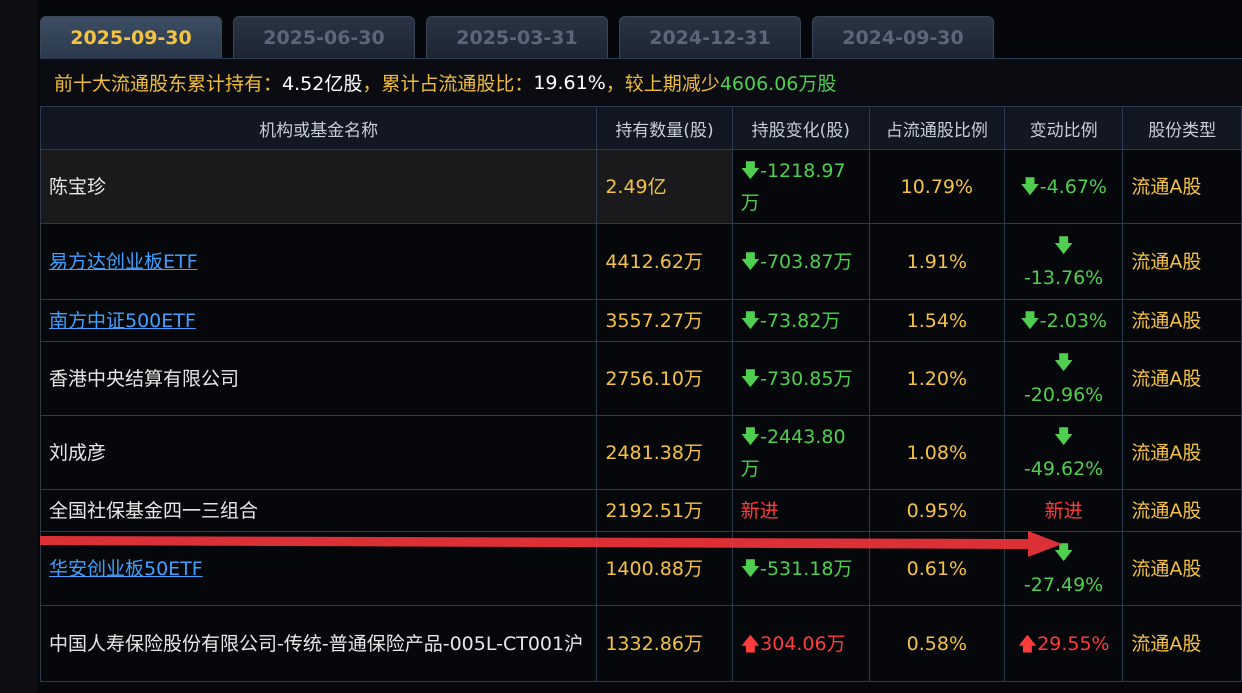 The height and width of the screenshot is (693, 1242). What do you see at coordinates (1063, 261) in the screenshot?
I see `change-percent: 🡇 -13.76%` at bounding box center [1063, 261].